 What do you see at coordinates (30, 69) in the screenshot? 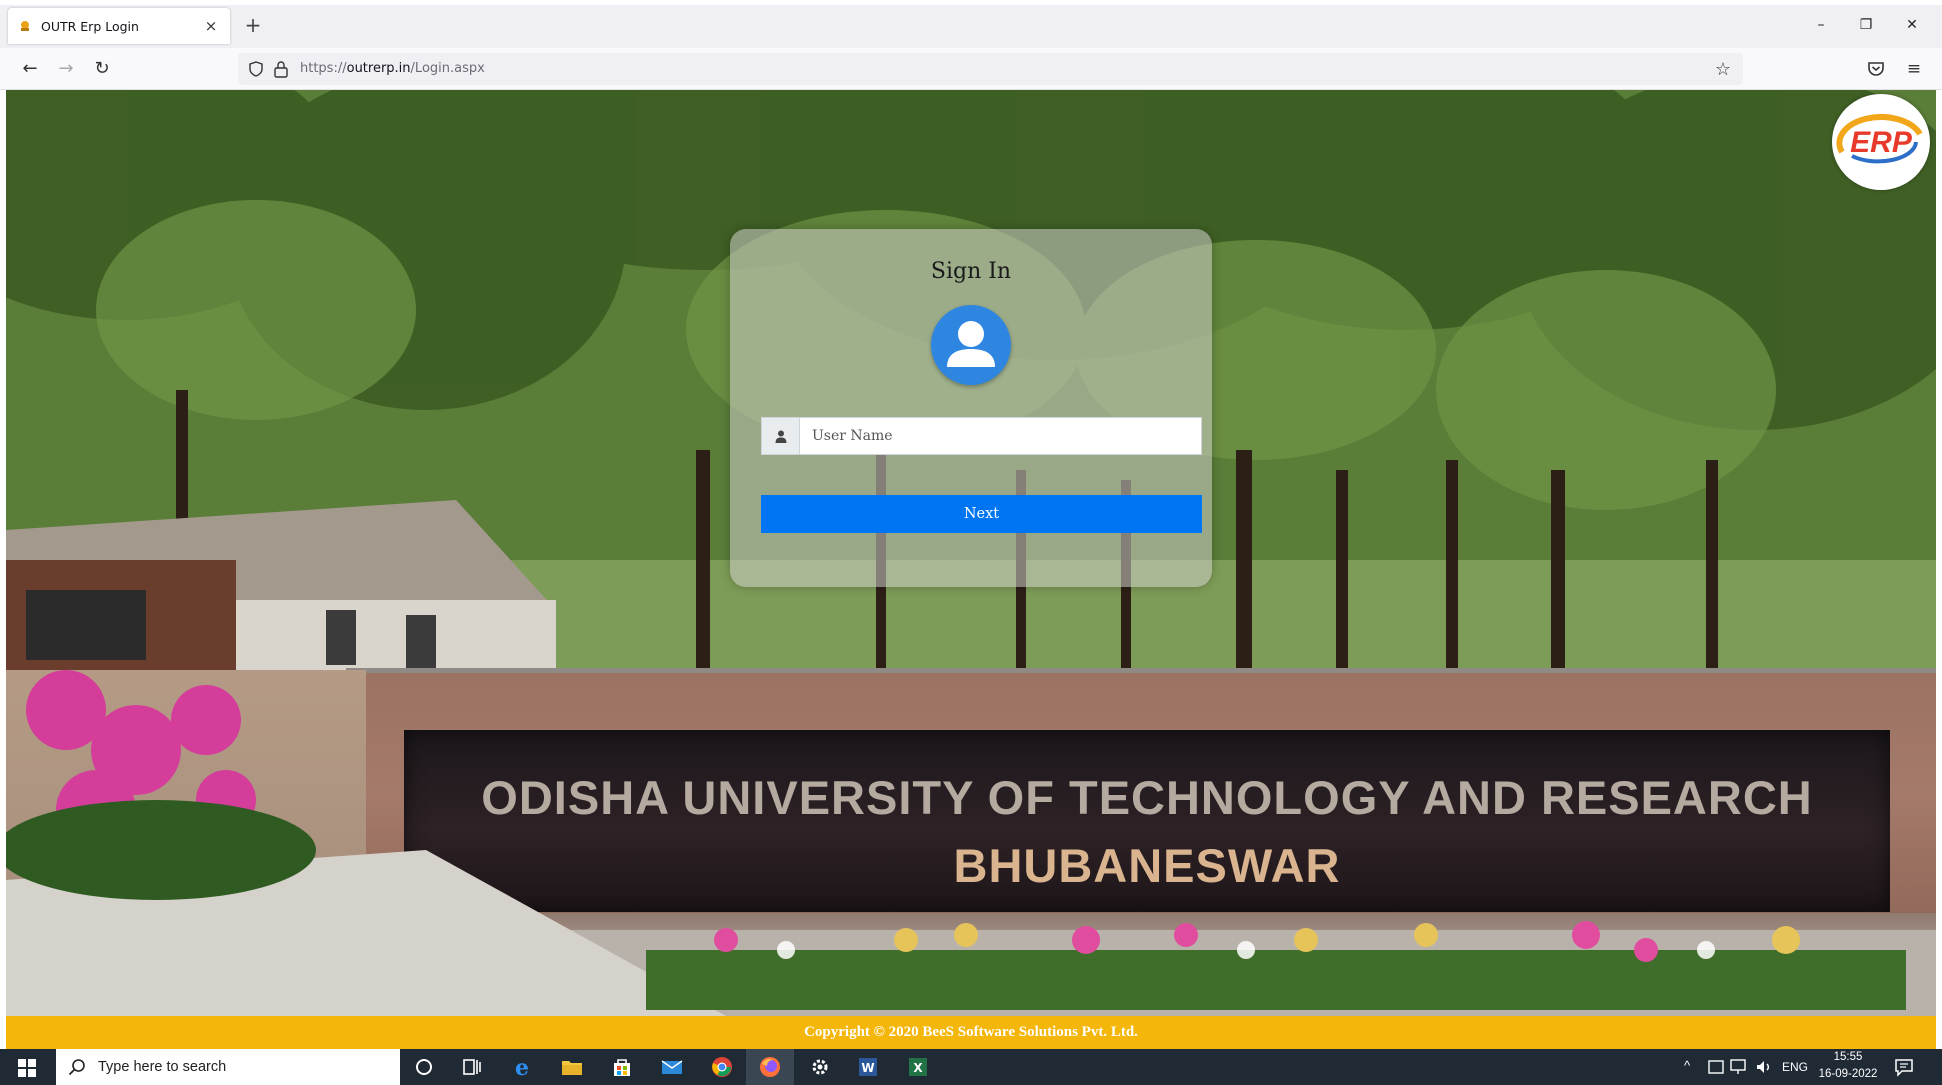
I see `back-button: ←` at bounding box center [30, 69].